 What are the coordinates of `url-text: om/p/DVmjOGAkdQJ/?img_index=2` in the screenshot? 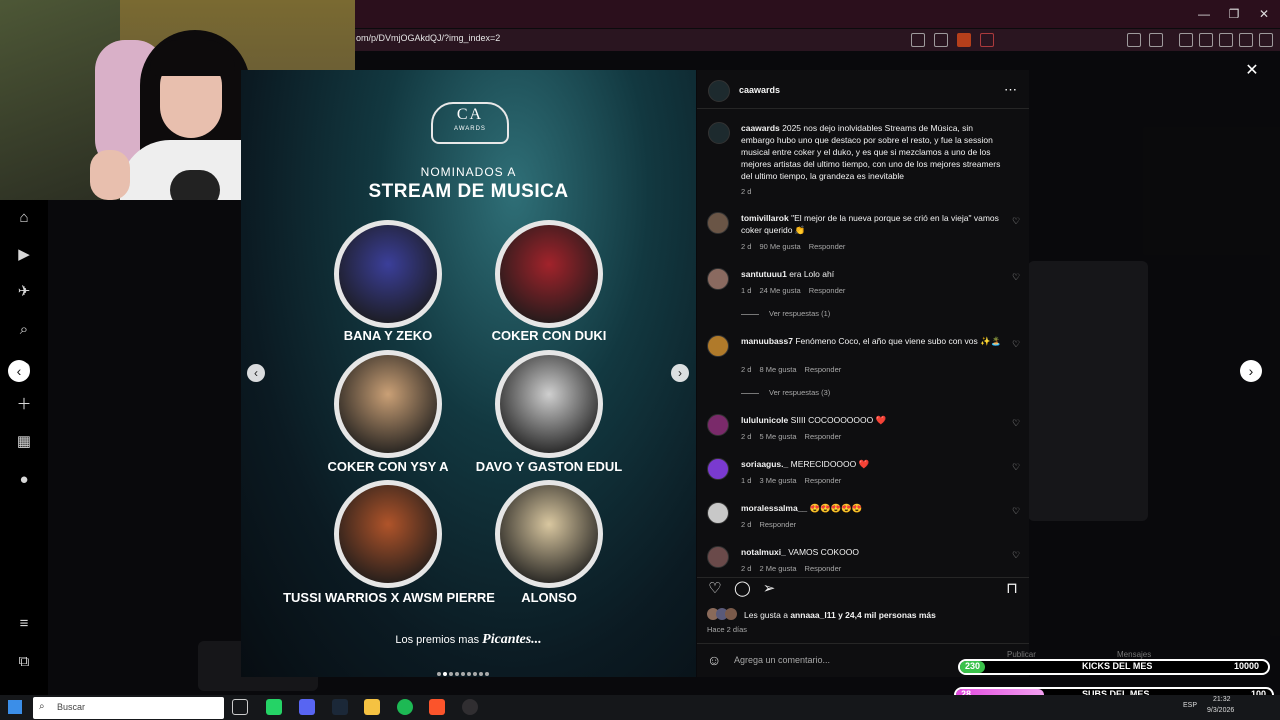 It's located at (428, 38).